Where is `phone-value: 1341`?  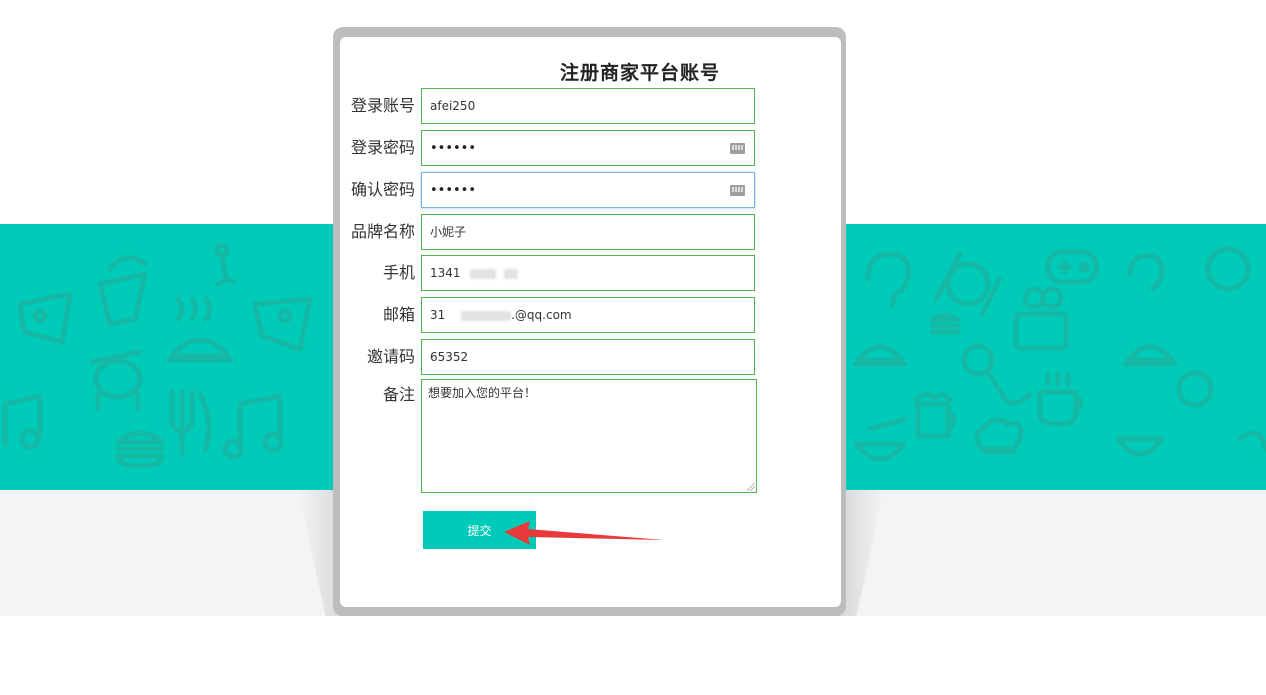 phone-value: 1341 is located at coordinates (445, 273).